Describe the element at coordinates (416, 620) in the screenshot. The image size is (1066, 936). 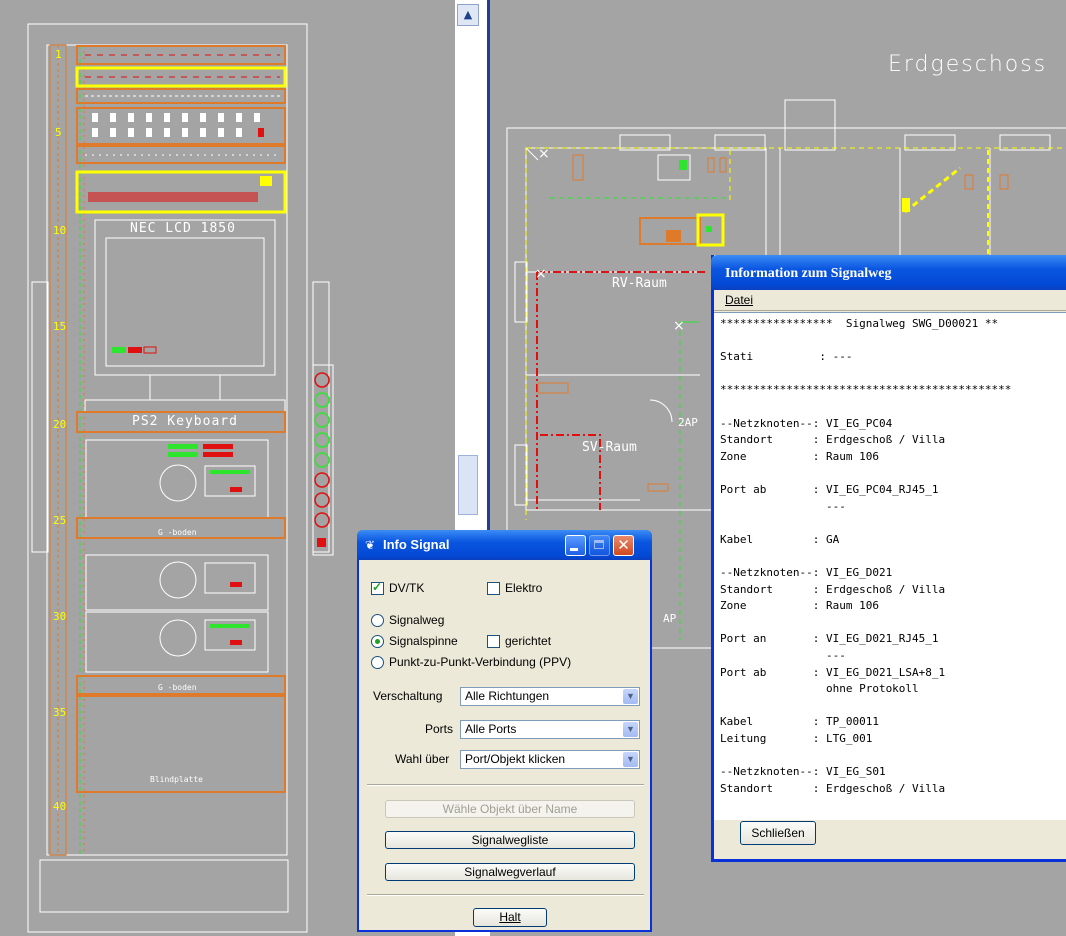
I see `signalweg-label: Signalweg` at that location.